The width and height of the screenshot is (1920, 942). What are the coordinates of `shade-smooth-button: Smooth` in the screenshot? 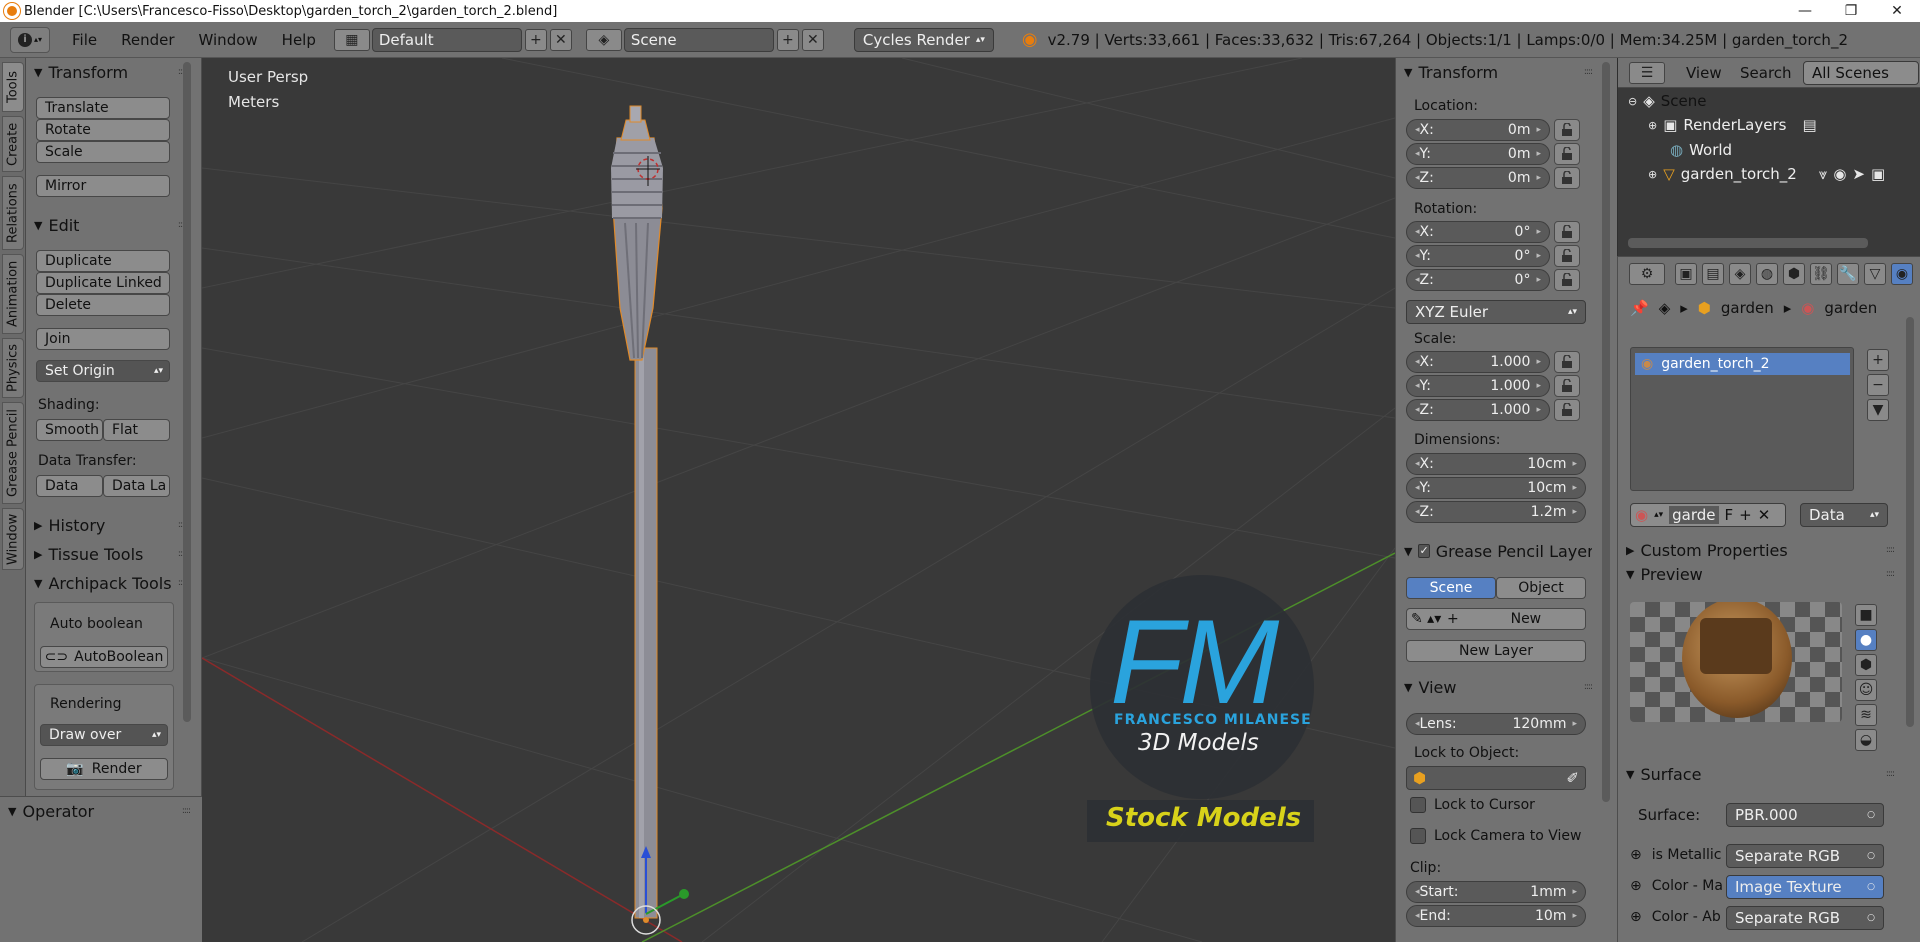 It's located at (69, 430).